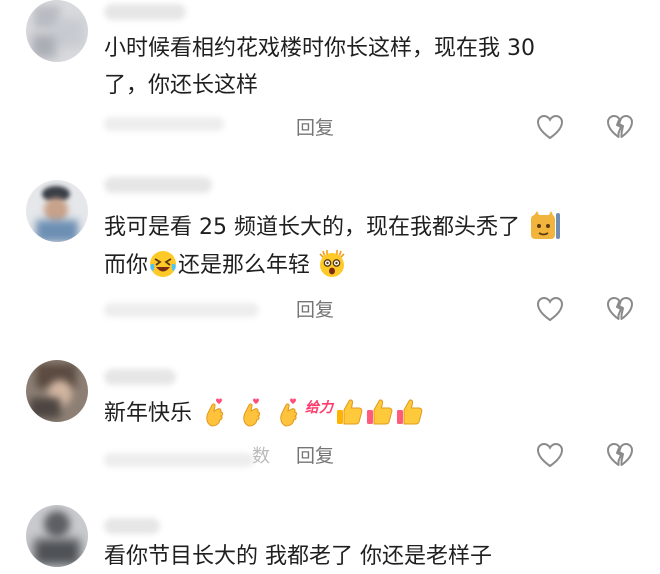 This screenshot has height=574, width=660. What do you see at coordinates (148, 413) in the screenshot?
I see `comment-text: 新年快乐` at bounding box center [148, 413].